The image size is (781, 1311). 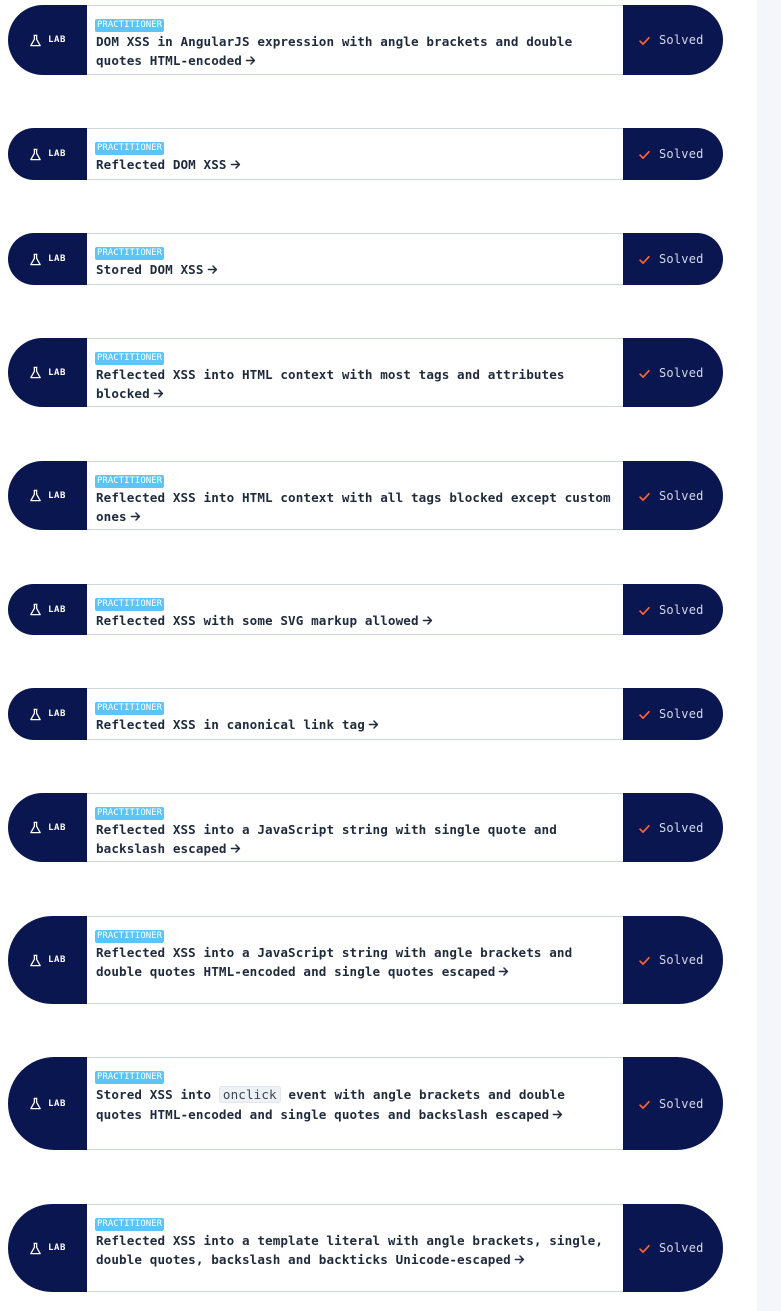 I want to click on lab-title-link: Reflected XSS in canonical link tag, so click(x=356, y=725).